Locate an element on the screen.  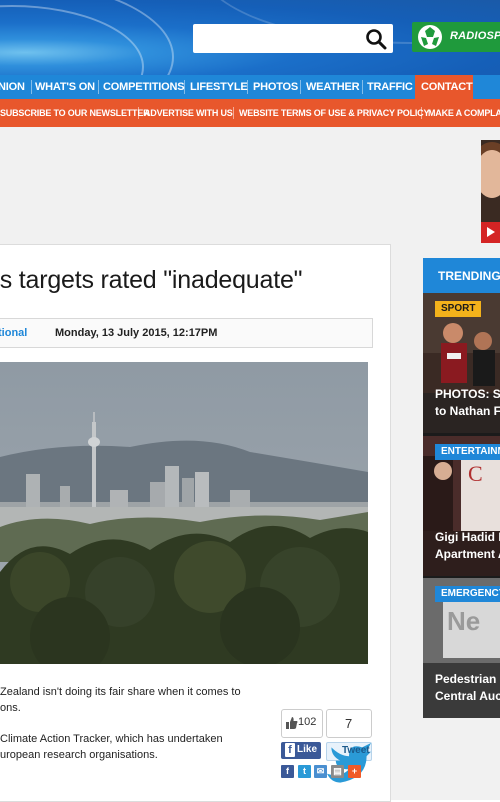
trending-card: Ne EMERGENCY Pedestrian k Central Auck is located at coordinates (461, 648).